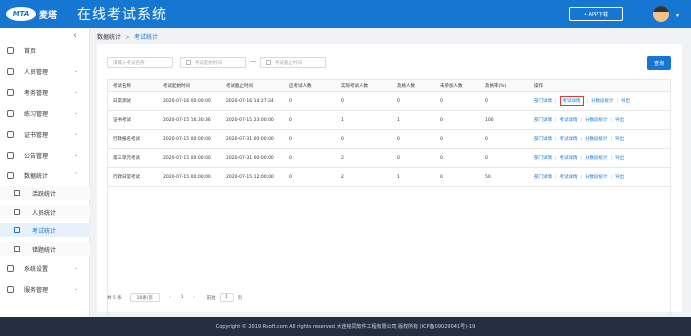  I want to click on chevron-up-icon: ⌃, so click(76, 175).